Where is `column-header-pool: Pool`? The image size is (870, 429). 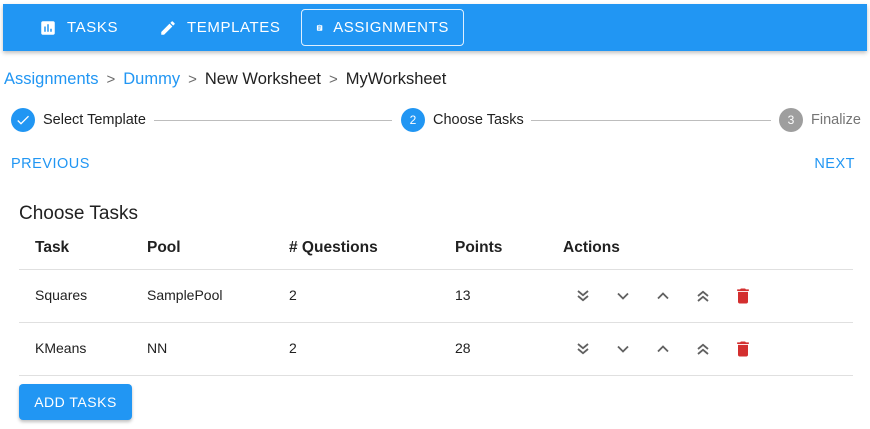
column-header-pool: Pool is located at coordinates (164, 247).